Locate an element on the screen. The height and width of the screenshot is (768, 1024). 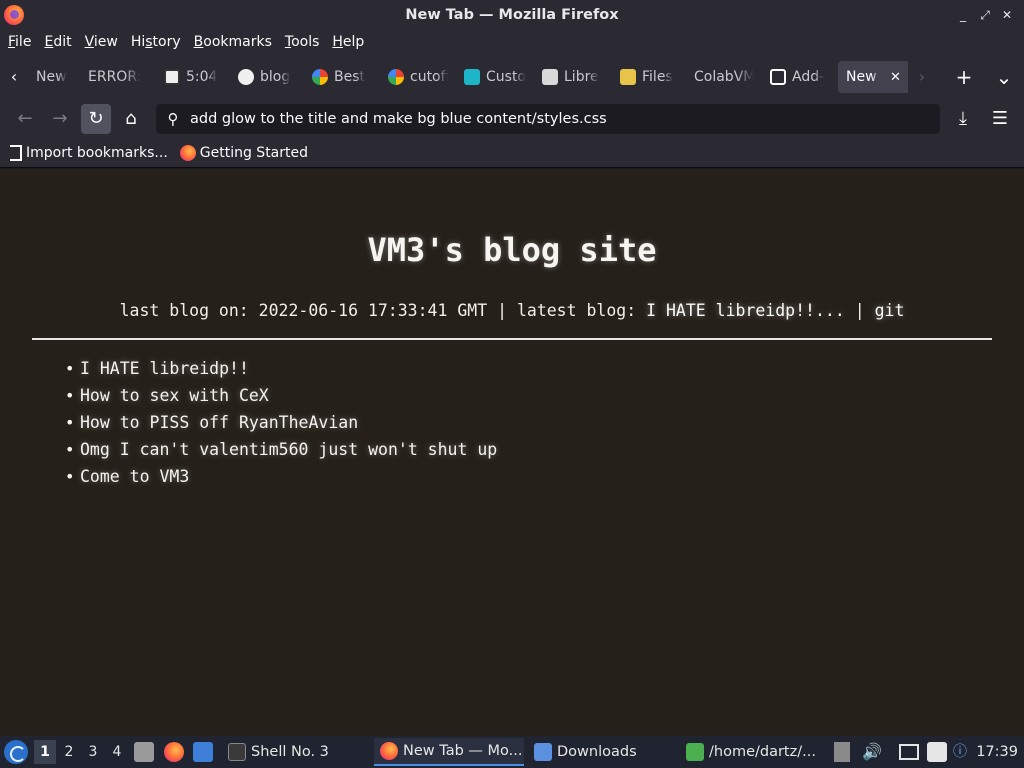
stack-icon is located at coordinates (550, 77).